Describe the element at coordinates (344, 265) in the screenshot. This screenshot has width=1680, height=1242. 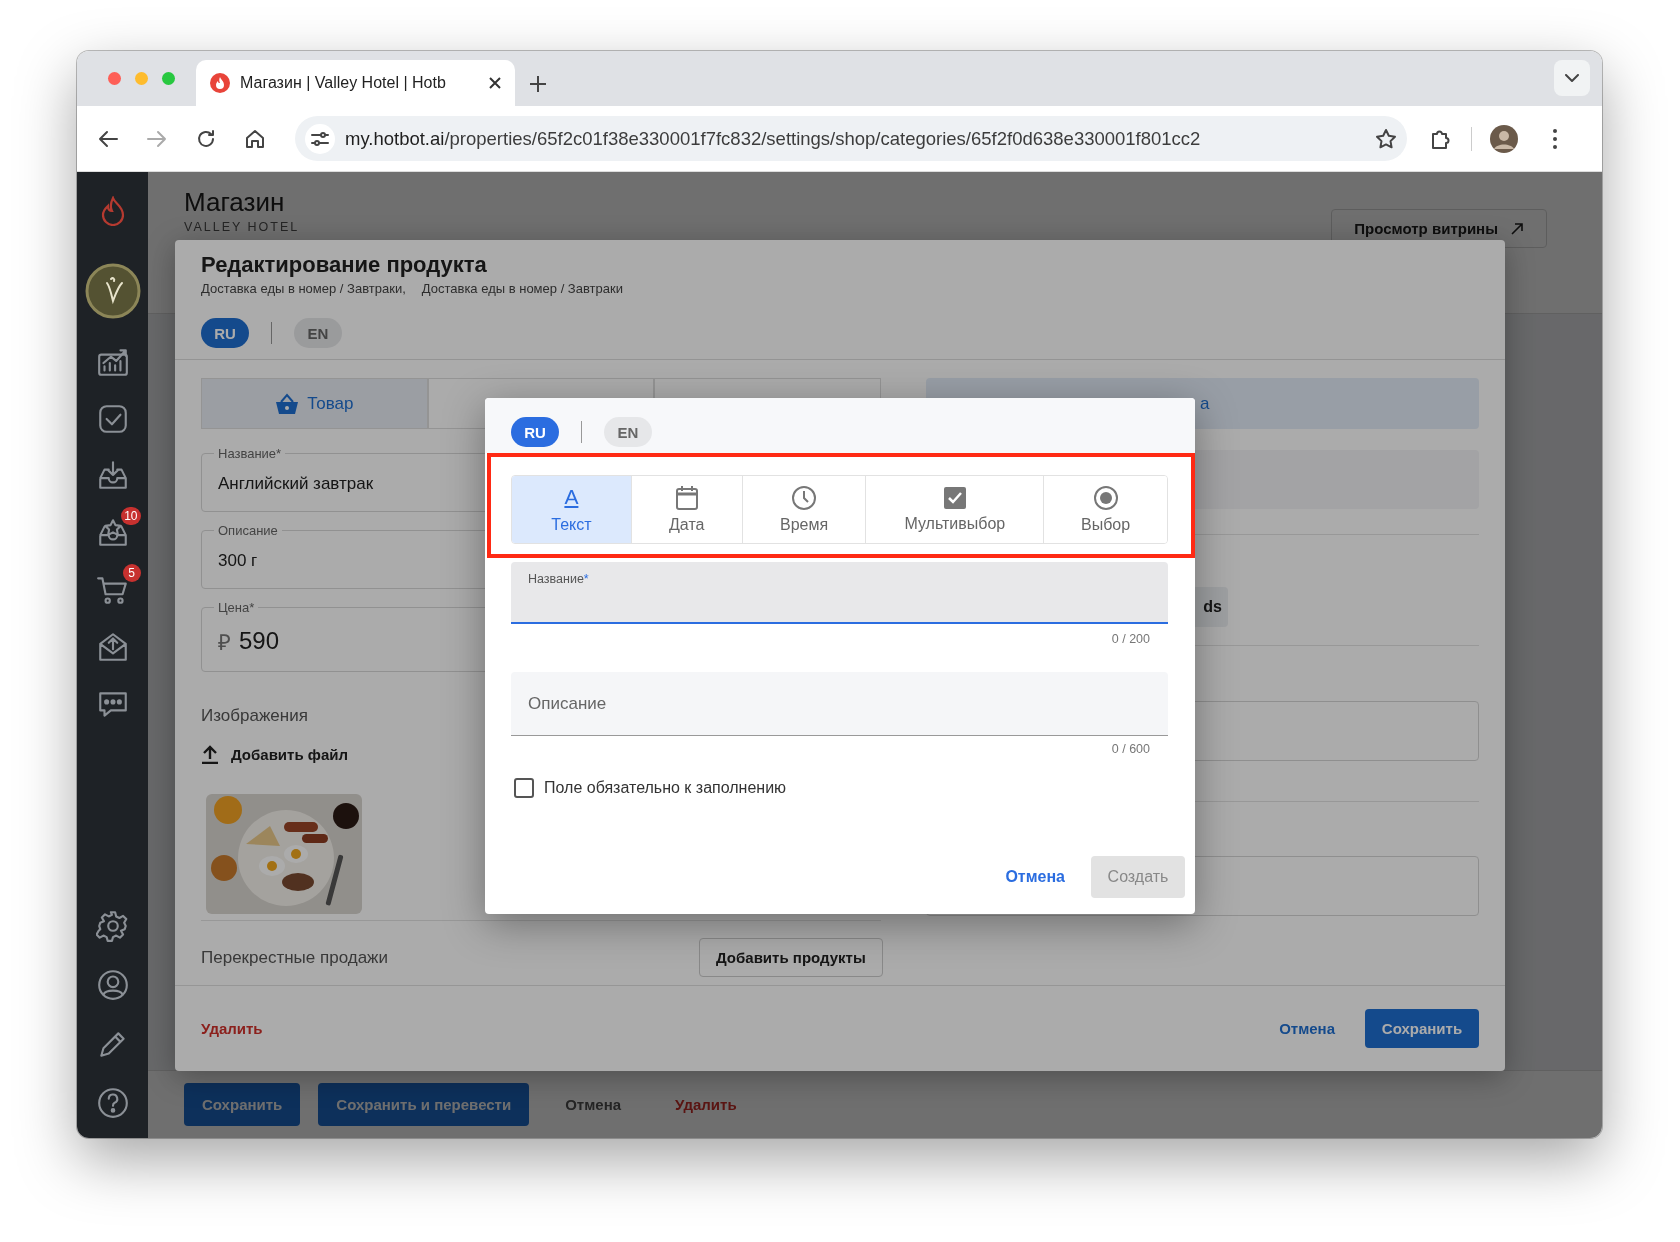
I see `dialog-title: Редактирование продукта` at that location.